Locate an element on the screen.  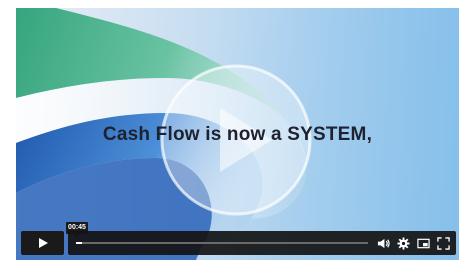
gear-icon is located at coordinates (403, 243).